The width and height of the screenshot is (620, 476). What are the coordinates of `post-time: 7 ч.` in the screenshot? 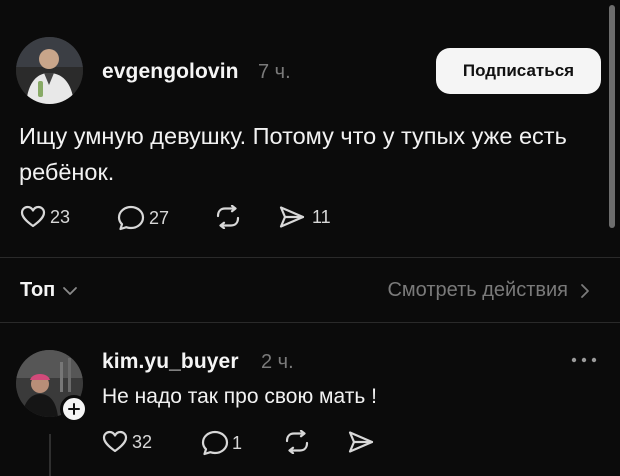 It's located at (274, 72).